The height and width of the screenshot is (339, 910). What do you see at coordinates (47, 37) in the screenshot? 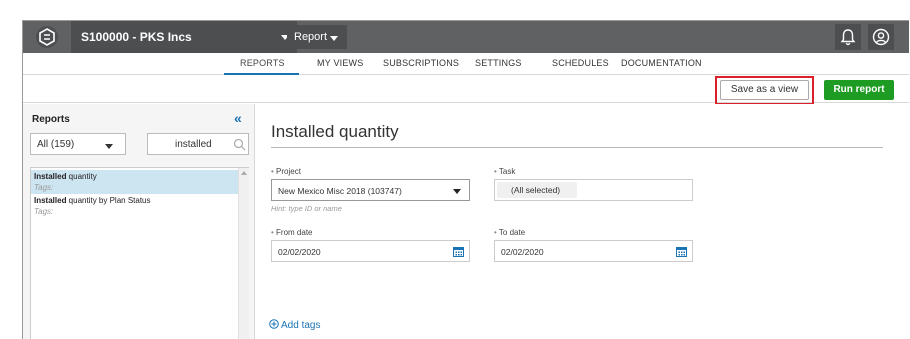
I see `company-logo-icon` at bounding box center [47, 37].